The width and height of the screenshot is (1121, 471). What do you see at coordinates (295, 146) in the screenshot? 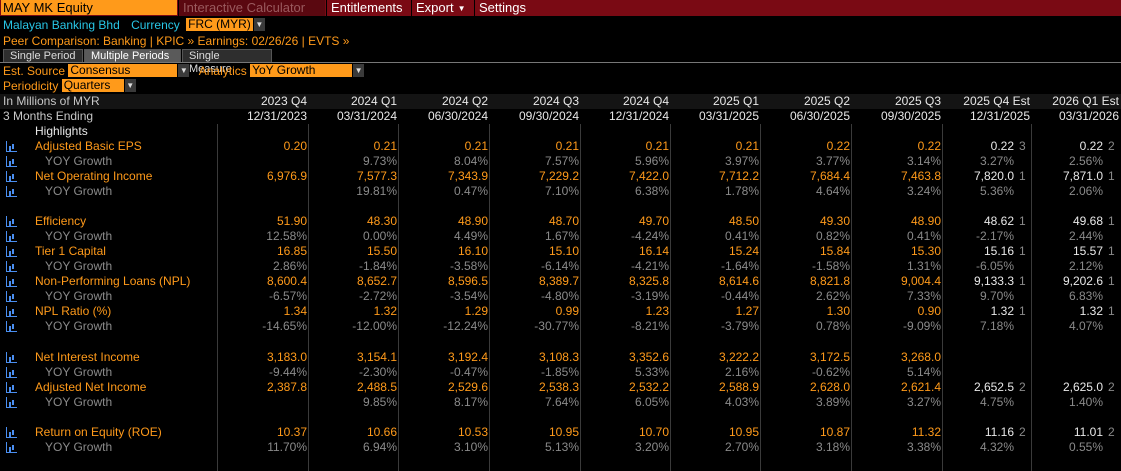
I see `metric-value: 0.20` at bounding box center [295, 146].